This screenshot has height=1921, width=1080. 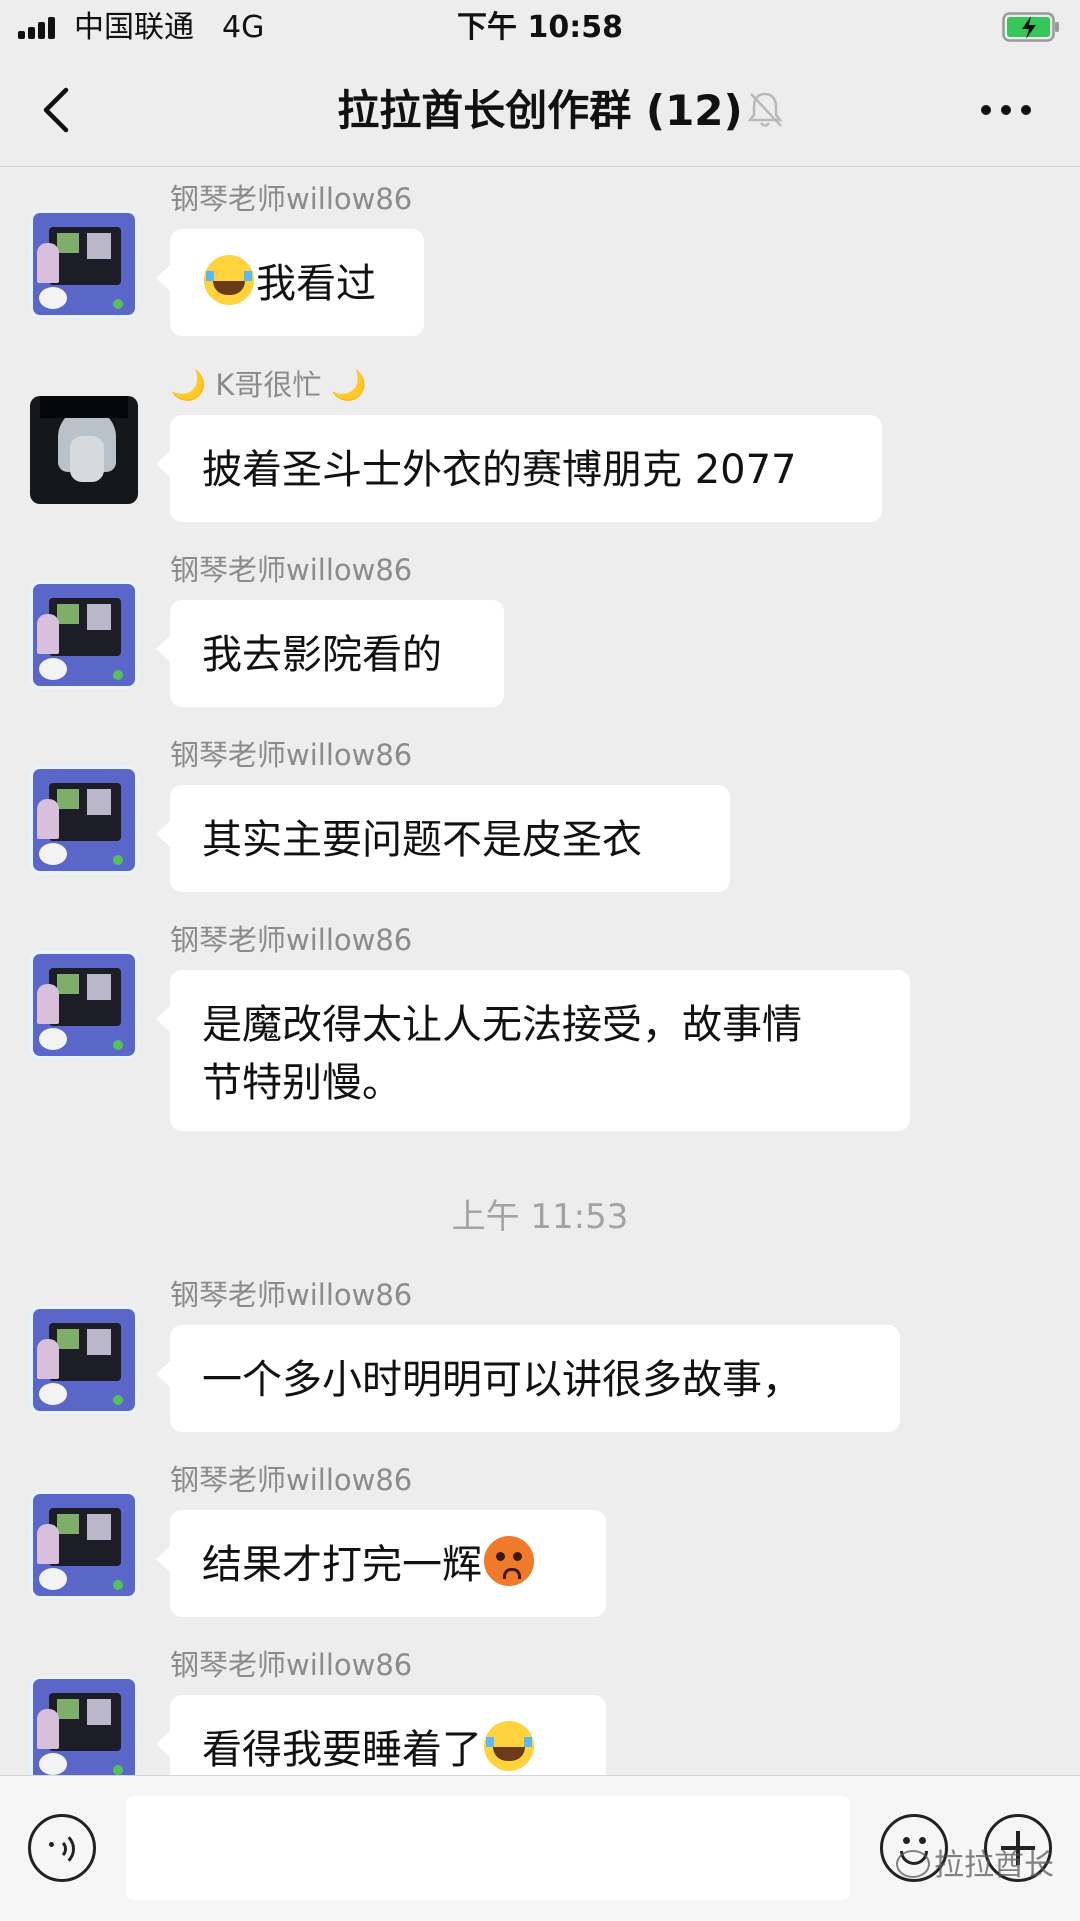 I want to click on message-bubble: 看得我要睡着了, so click(x=381, y=1735).